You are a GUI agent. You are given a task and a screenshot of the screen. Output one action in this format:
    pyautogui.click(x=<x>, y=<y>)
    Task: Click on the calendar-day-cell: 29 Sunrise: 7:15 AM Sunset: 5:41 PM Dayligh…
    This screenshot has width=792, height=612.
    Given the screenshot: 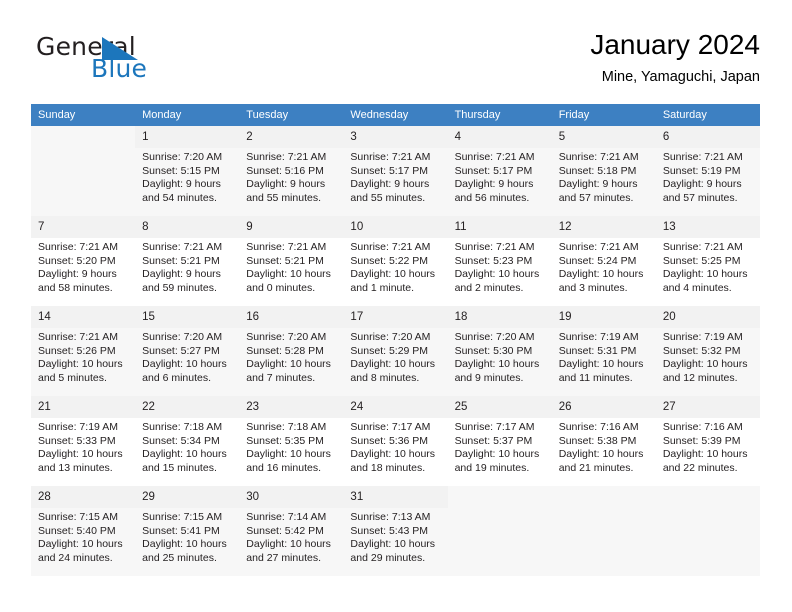 What is the action you would take?
    pyautogui.click(x=187, y=531)
    